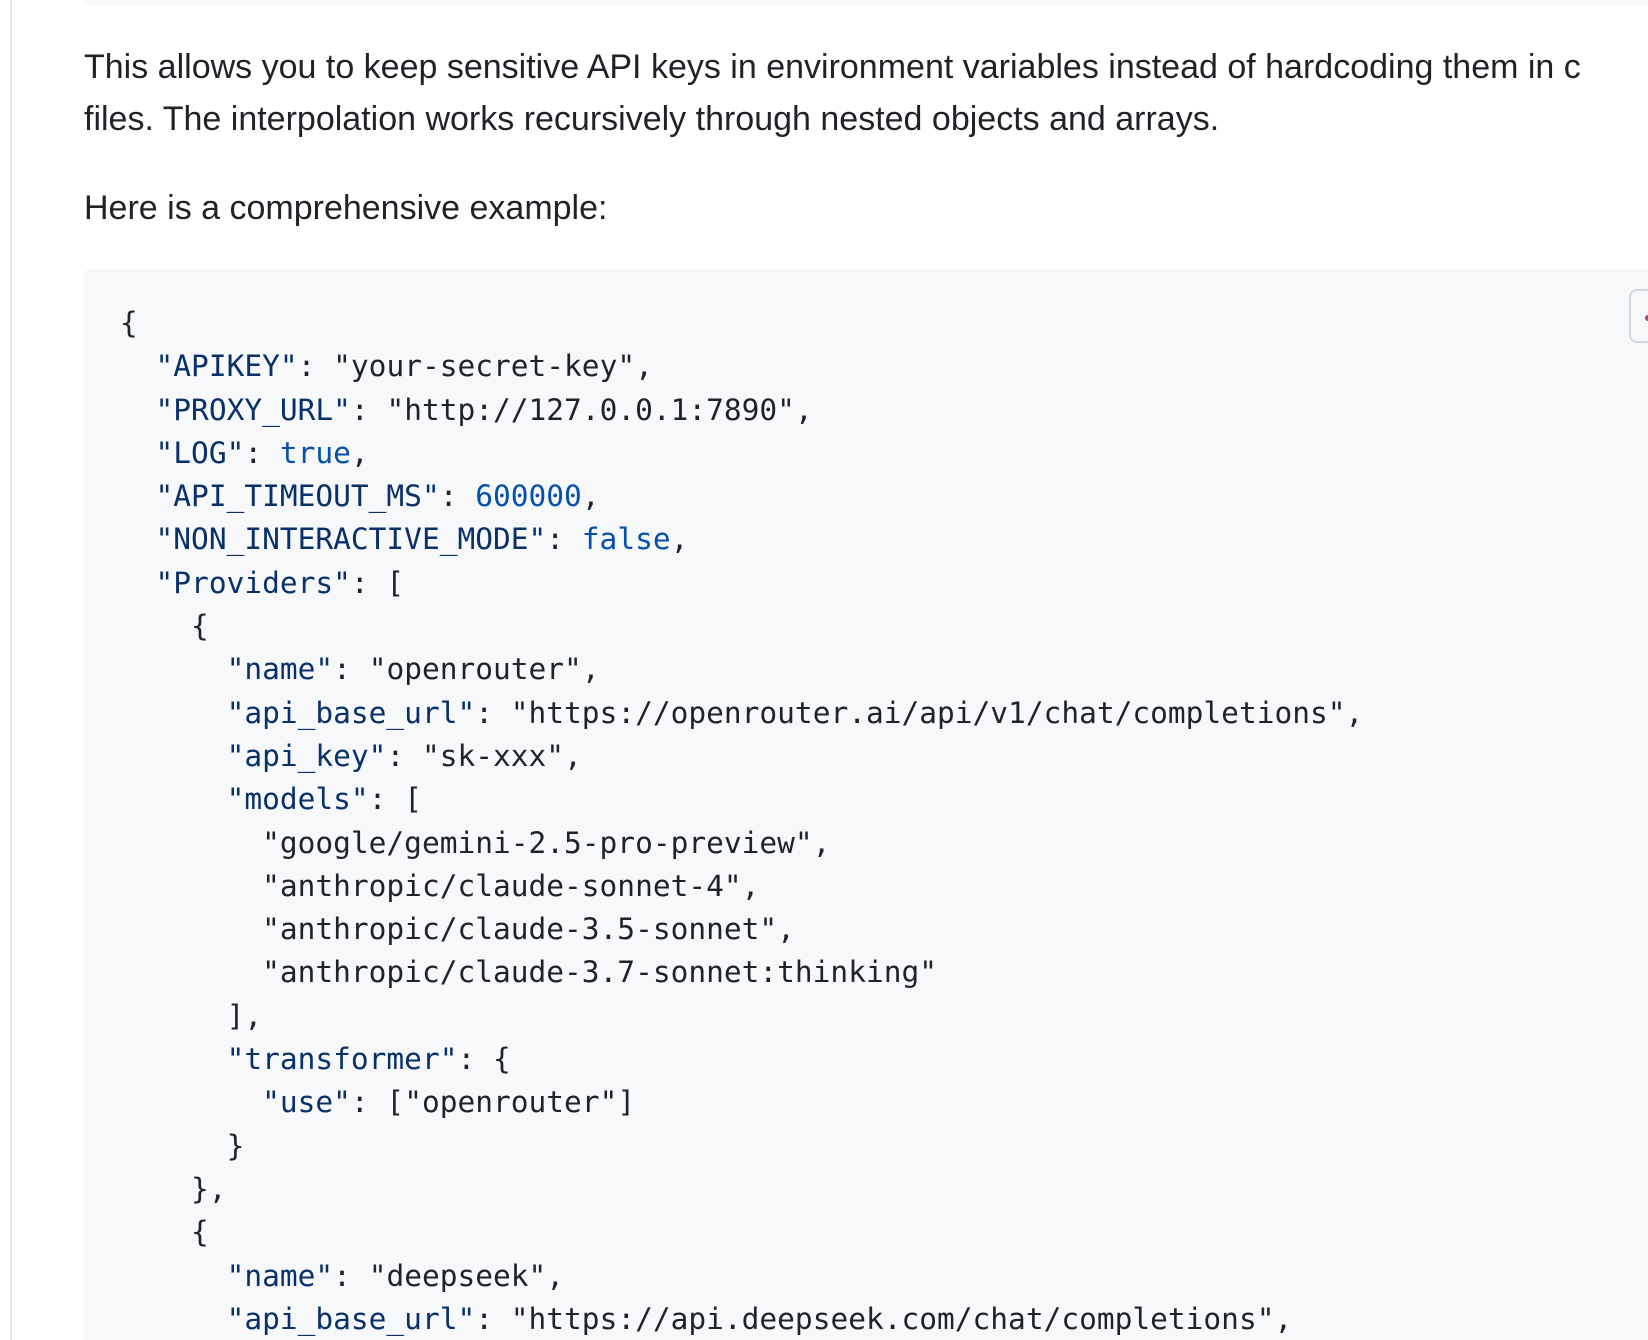  What do you see at coordinates (173, 1188) in the screenshot?
I see `code-punctuation: },` at bounding box center [173, 1188].